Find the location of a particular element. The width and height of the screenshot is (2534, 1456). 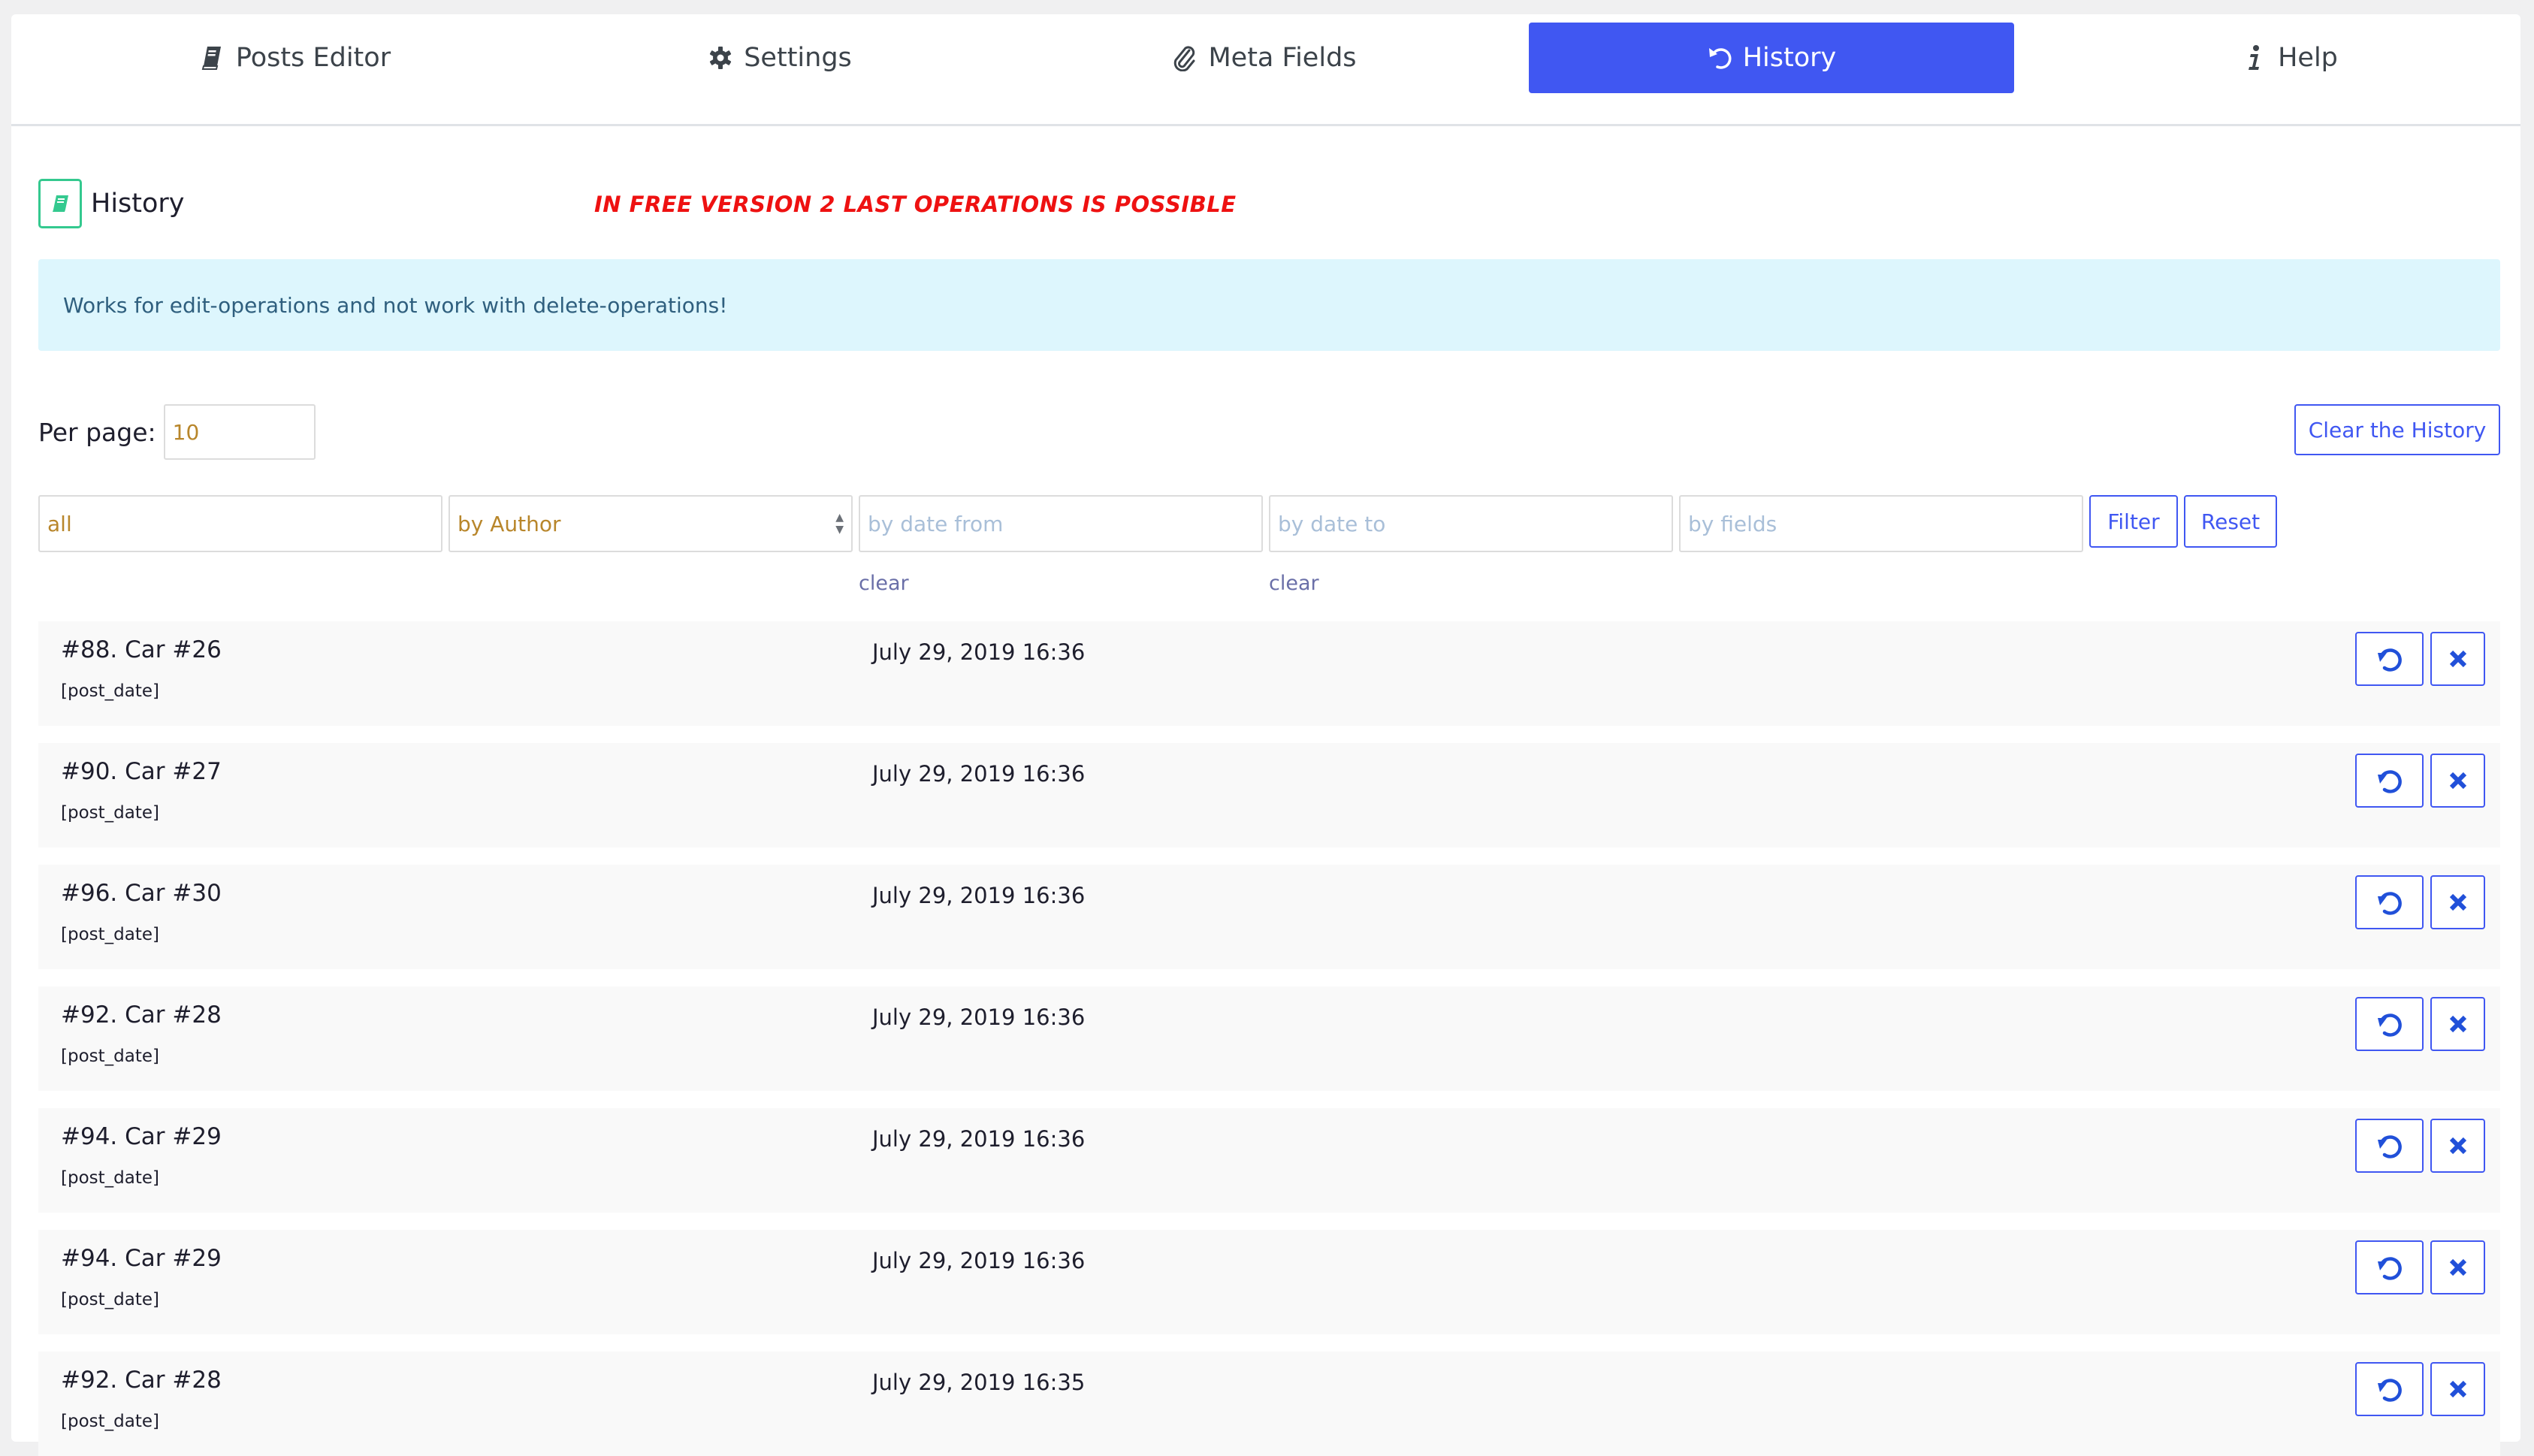

type-filter-input is located at coordinates (240, 523).